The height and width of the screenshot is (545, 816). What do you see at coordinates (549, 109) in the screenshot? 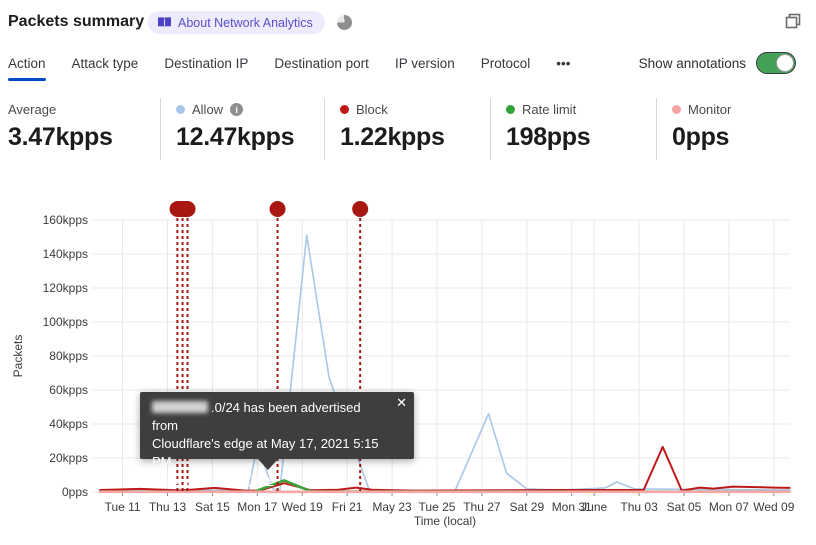
I see `stat-rate-limit-label: Rate limit` at bounding box center [549, 109].